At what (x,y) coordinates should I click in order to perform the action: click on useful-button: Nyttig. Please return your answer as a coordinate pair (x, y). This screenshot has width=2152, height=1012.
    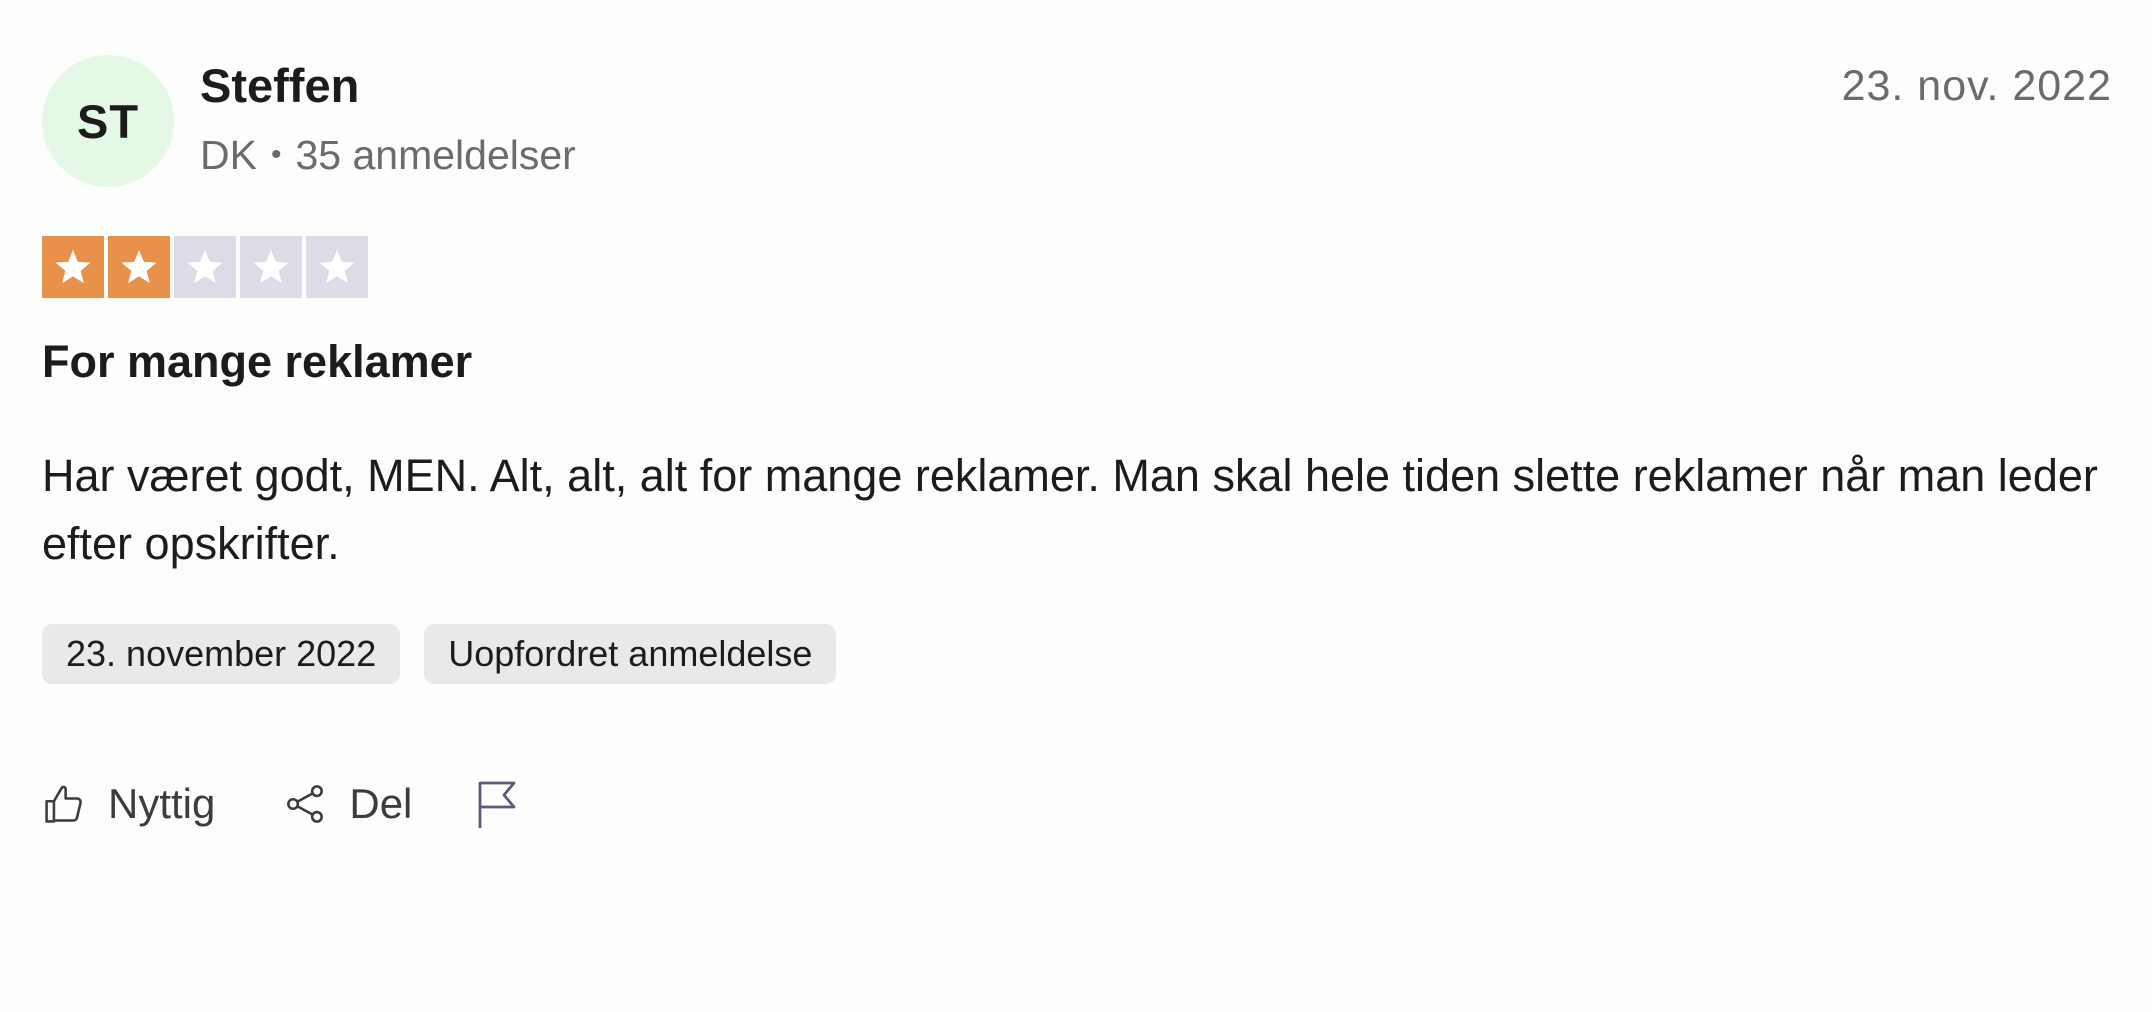
    Looking at the image, I should click on (128, 804).